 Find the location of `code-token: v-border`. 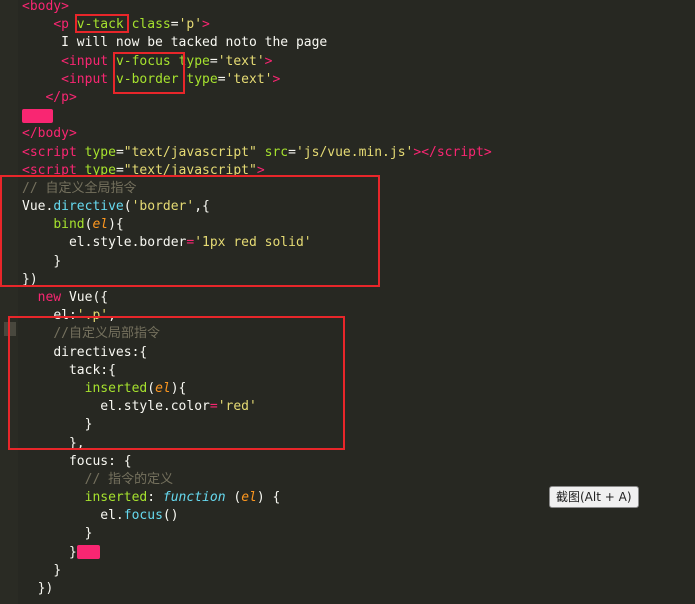

code-token: v-border is located at coordinates (147, 79).